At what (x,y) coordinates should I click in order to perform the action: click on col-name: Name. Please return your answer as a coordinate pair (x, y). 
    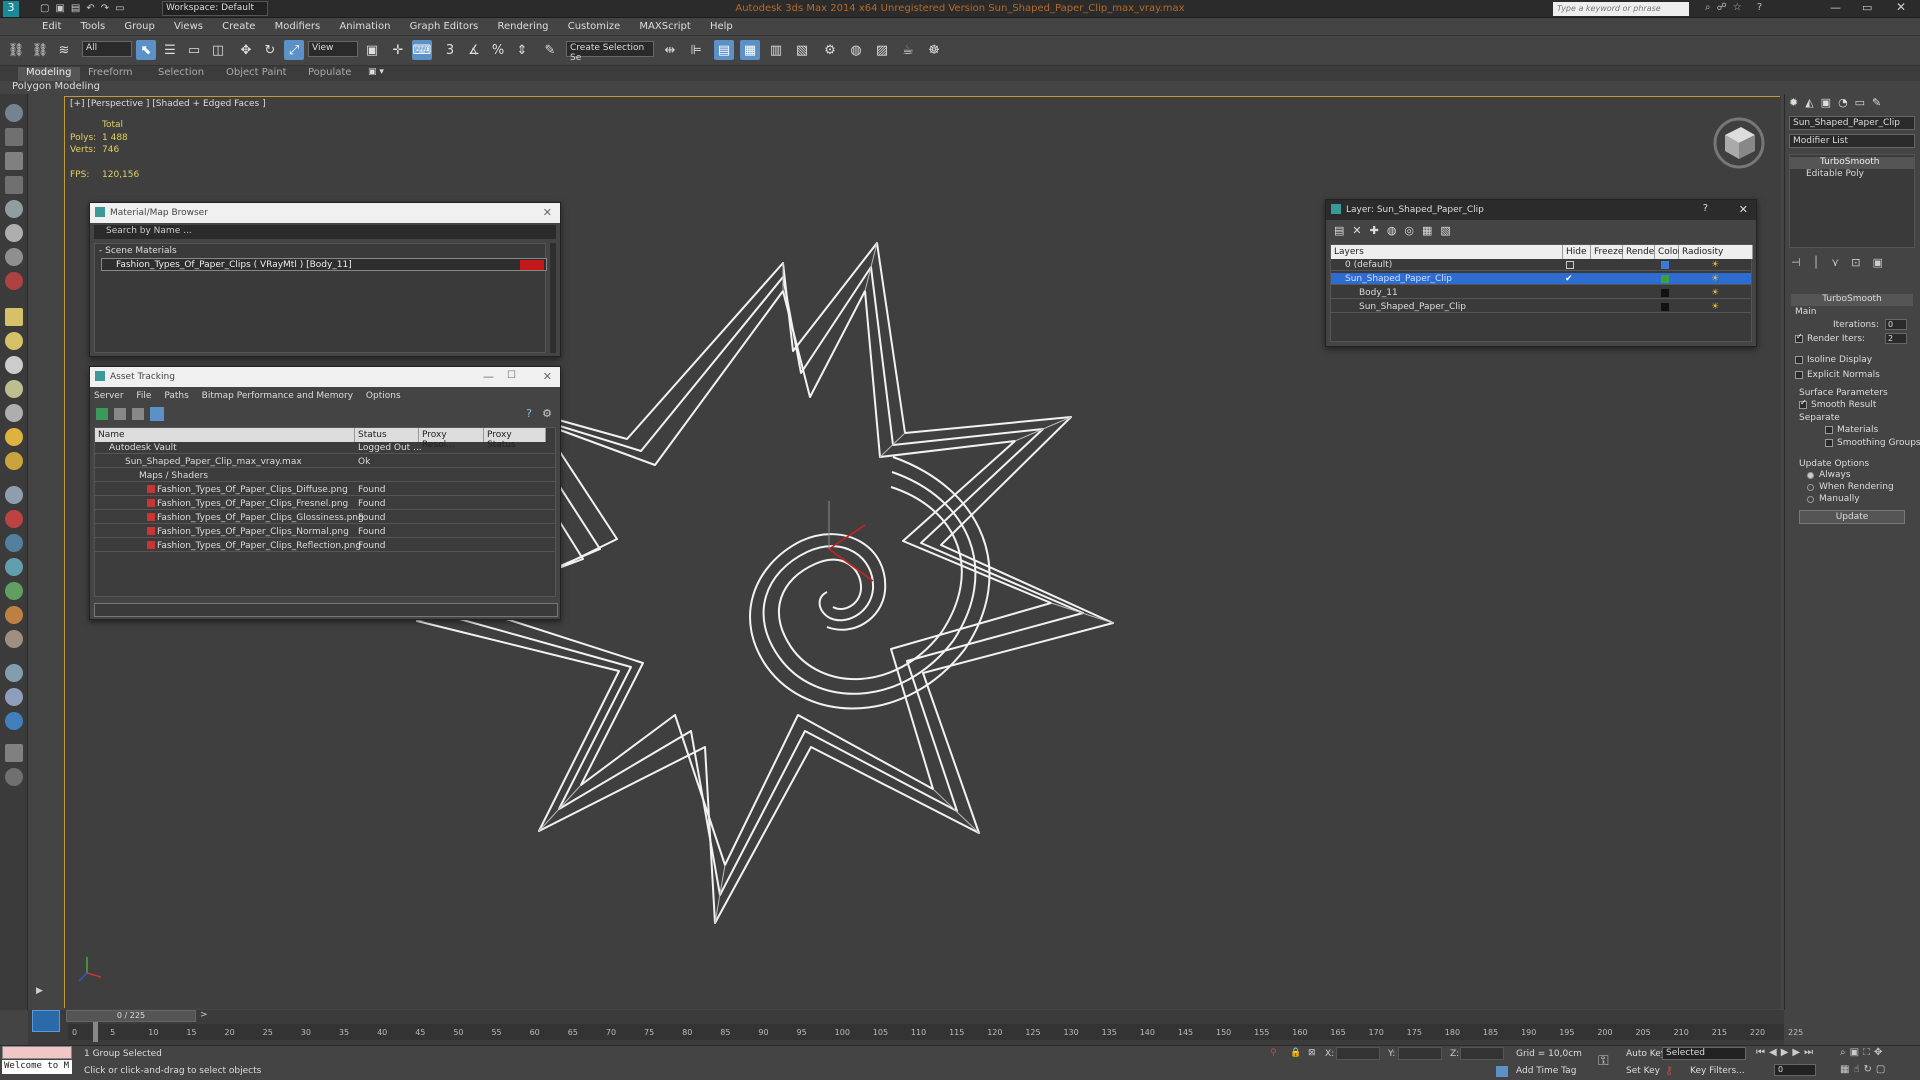
    Looking at the image, I should click on (225, 435).